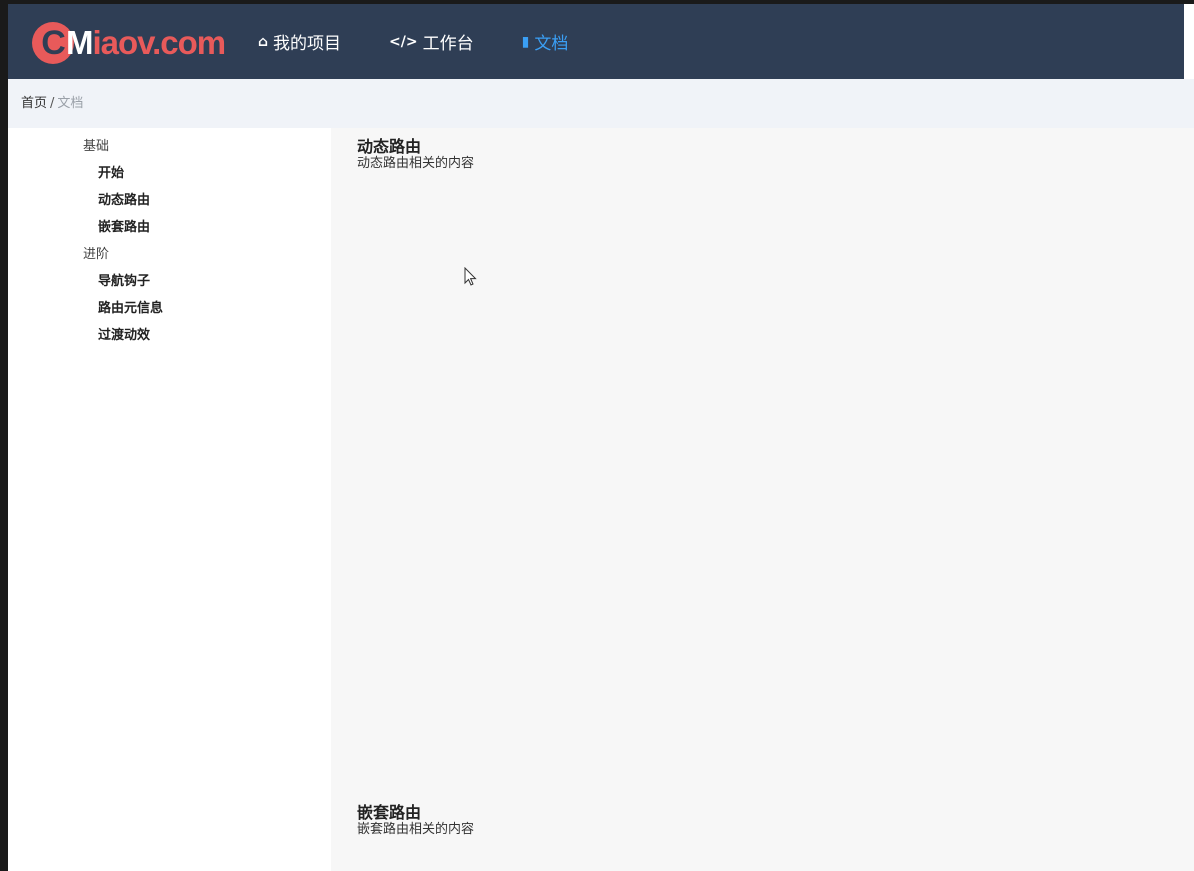  What do you see at coordinates (214, 281) in the screenshot?
I see `sidebar-item-navigation-hooks: 导航钩子` at bounding box center [214, 281].